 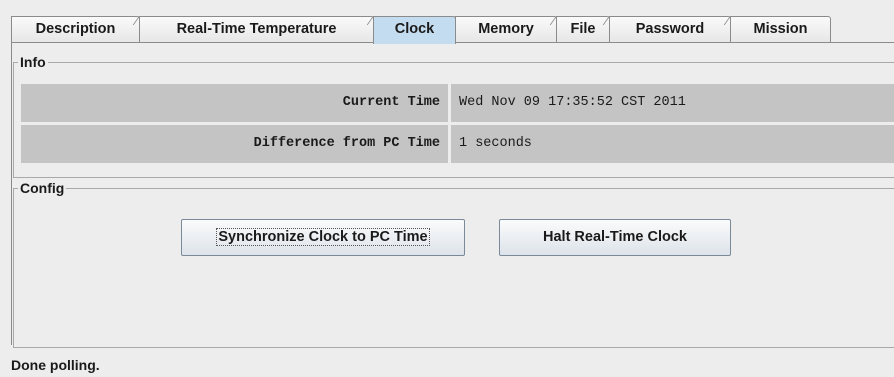 What do you see at coordinates (42, 188) in the screenshot?
I see `config-group-title: Config` at bounding box center [42, 188].